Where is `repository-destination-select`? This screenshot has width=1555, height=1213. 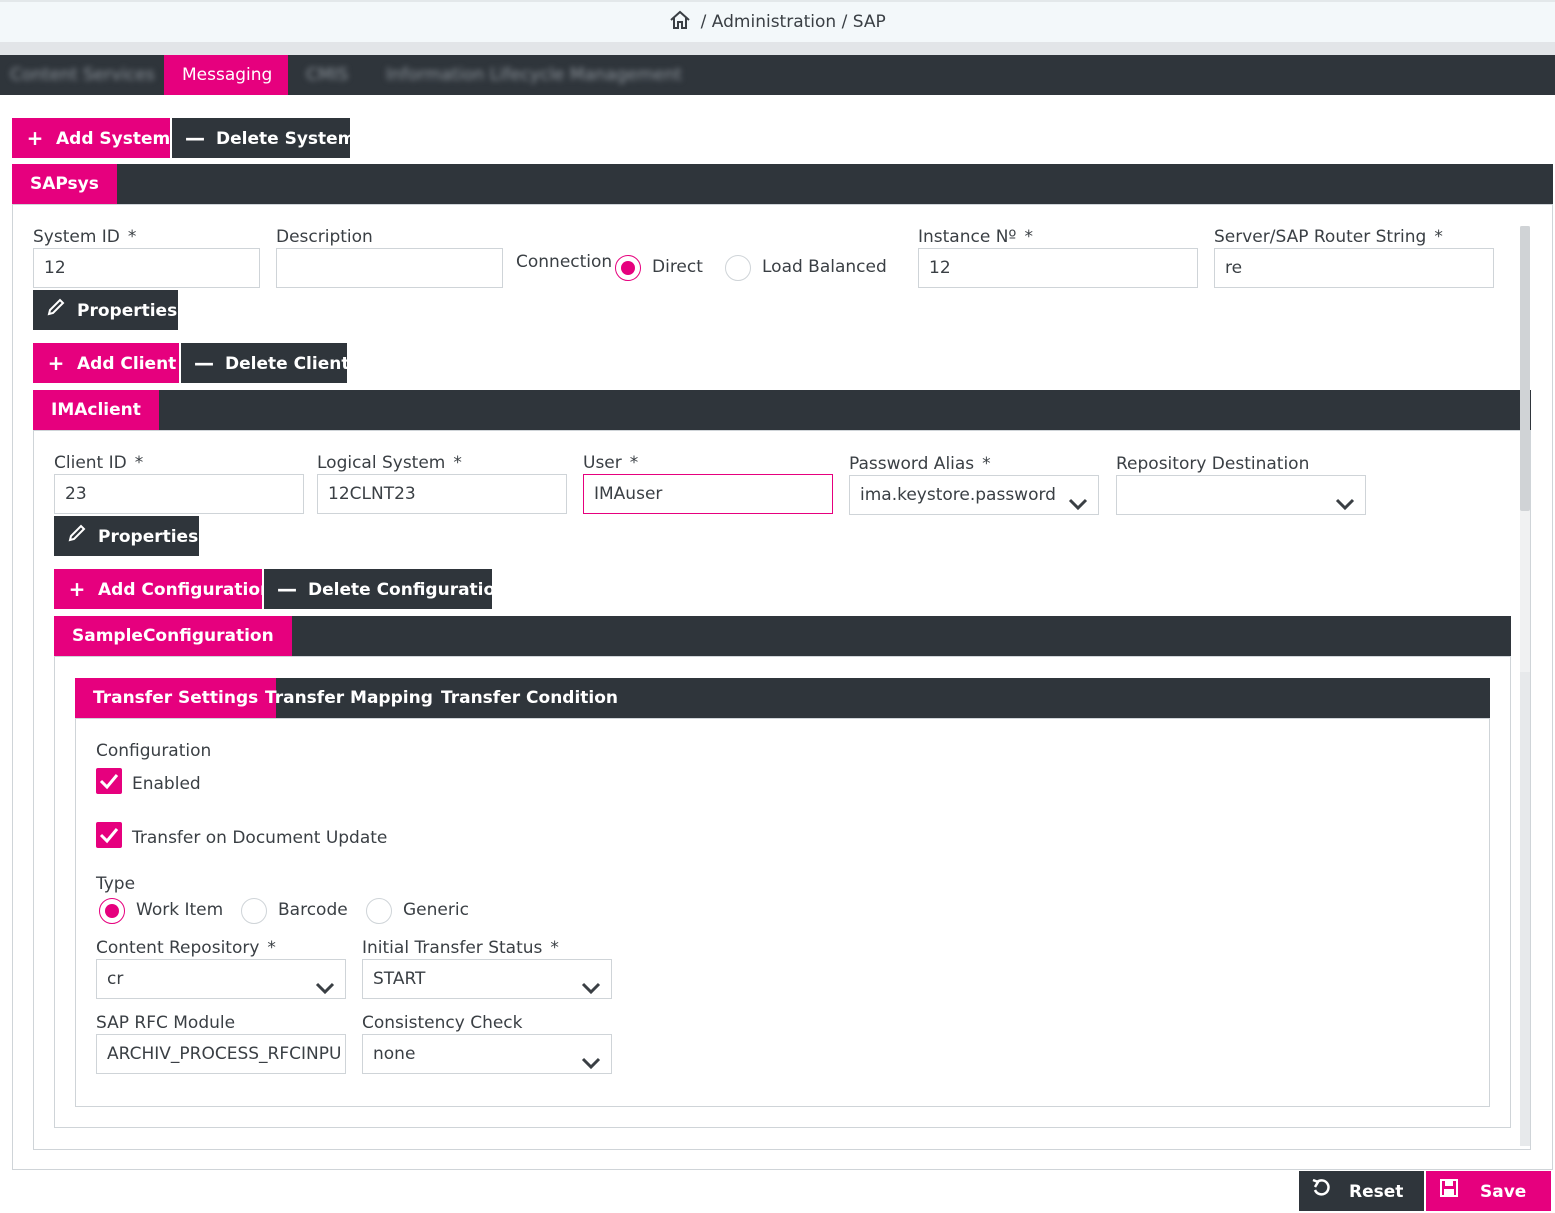 repository-destination-select is located at coordinates (1241, 495).